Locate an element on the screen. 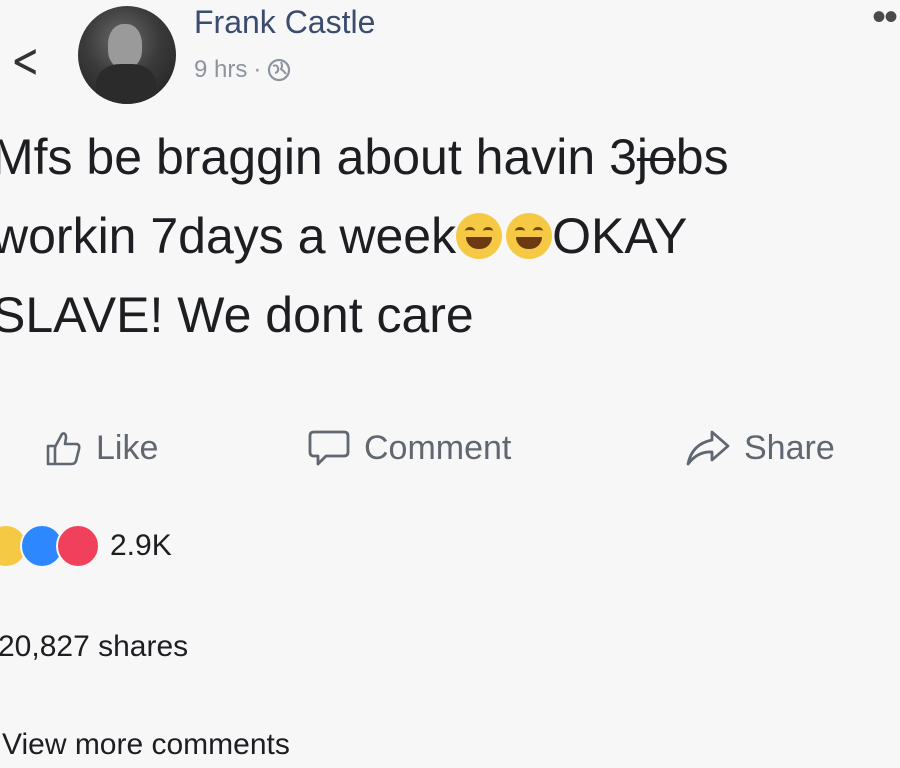 This screenshot has width=900, height=768. struck-text: jo is located at coordinates (656, 157).